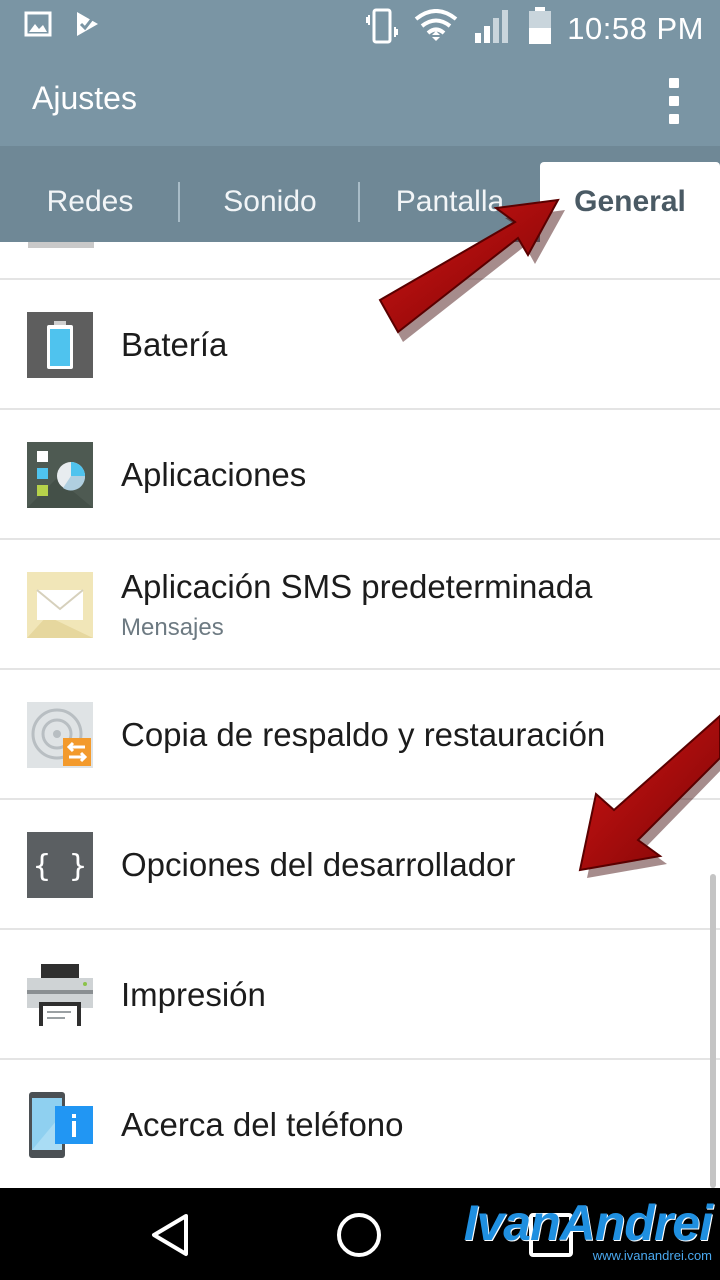  I want to click on sms-setting-icon, so click(60, 605).